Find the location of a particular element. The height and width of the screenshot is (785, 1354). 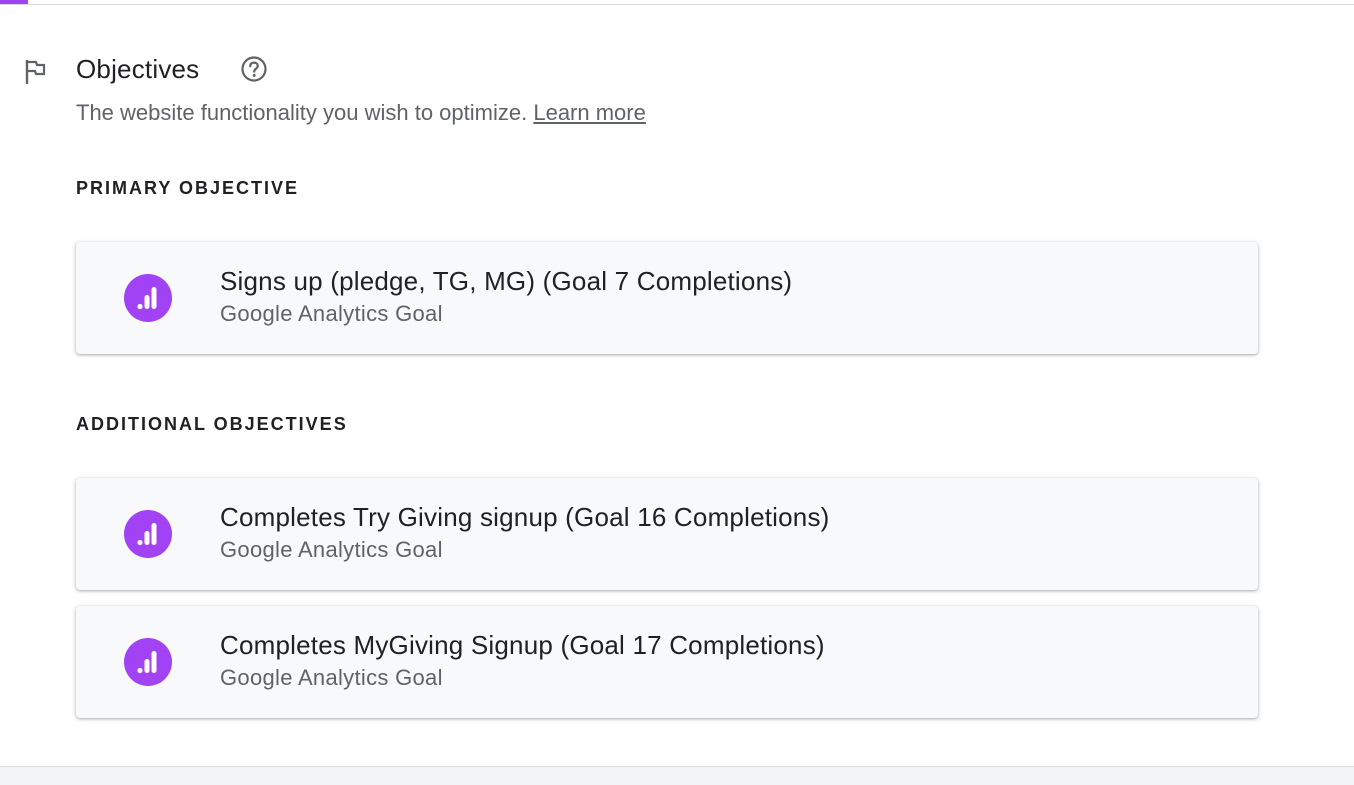

flag-icon is located at coordinates (35, 72).